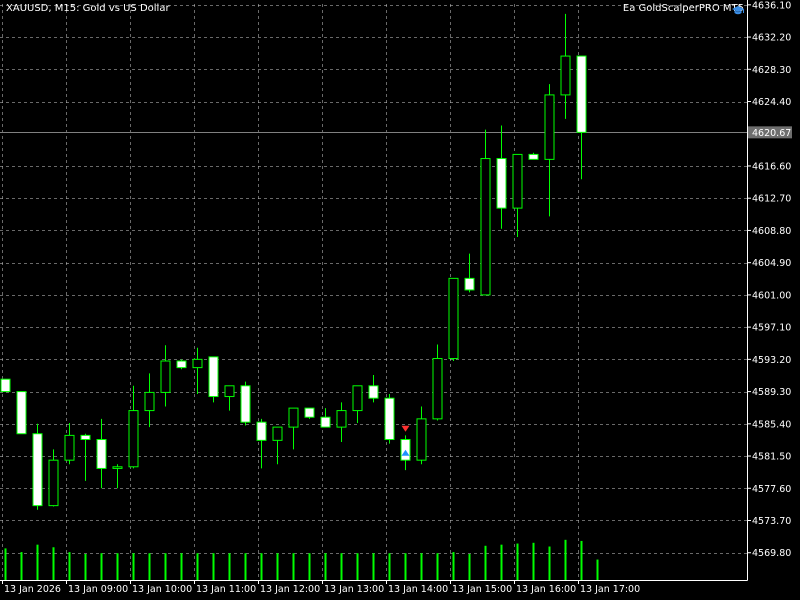  Describe the element at coordinates (771, 263) in the screenshot. I see `price-tick-label: 4604.90` at that location.